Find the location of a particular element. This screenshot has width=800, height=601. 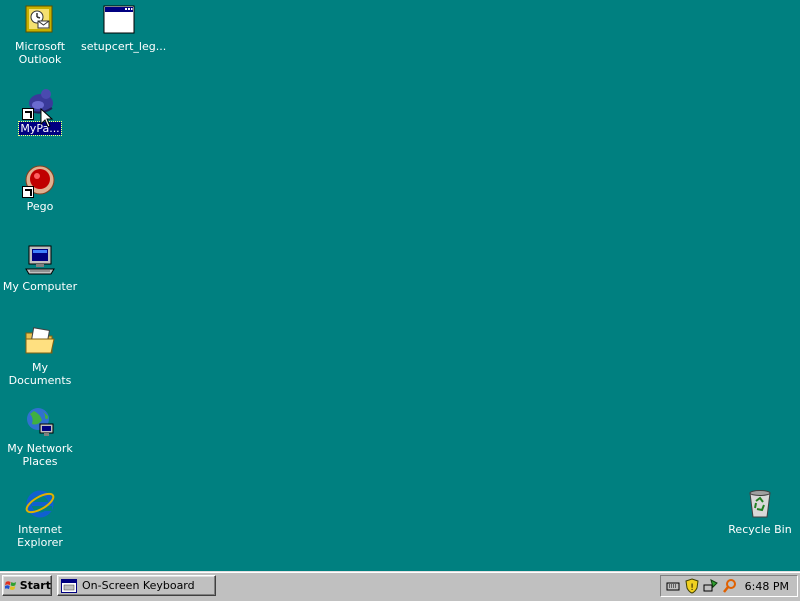

desktop-icon-outlook: Microsoft Outlook is located at coordinates (40, 35).